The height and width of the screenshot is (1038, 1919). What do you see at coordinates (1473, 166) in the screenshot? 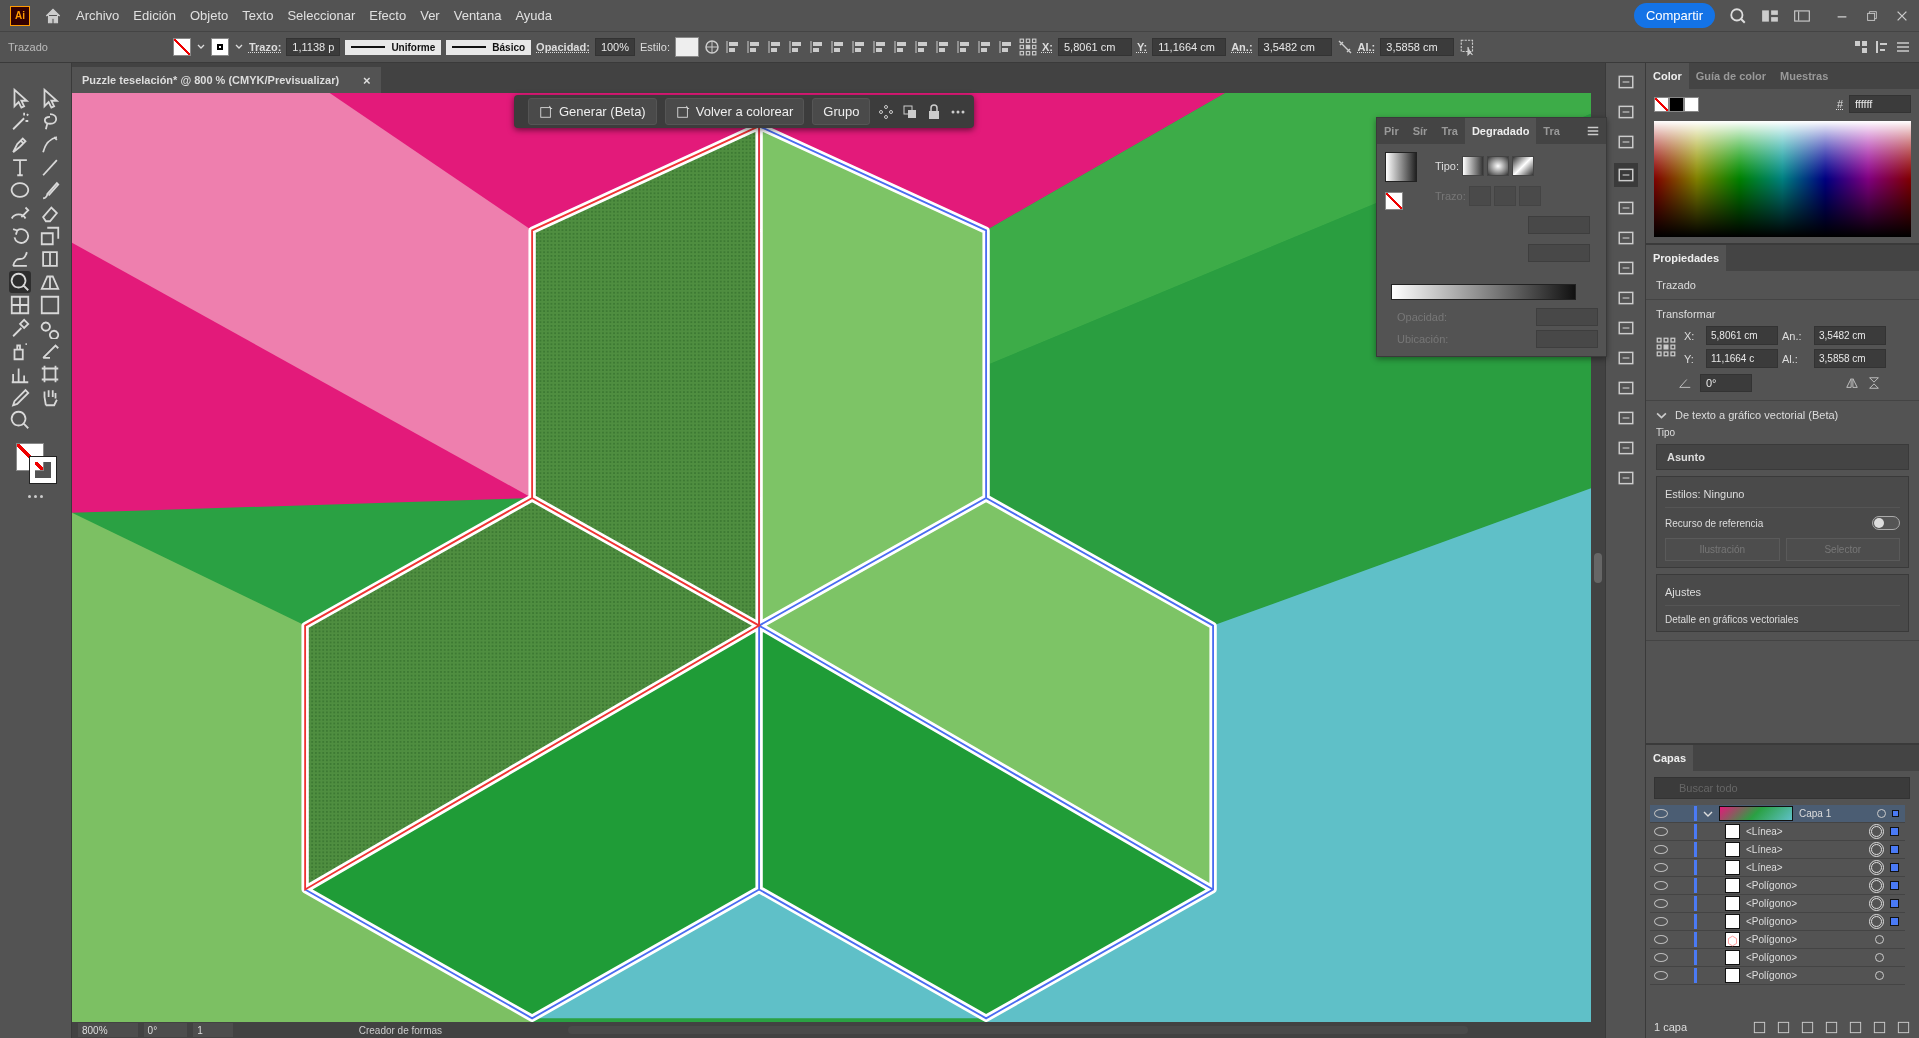
I see `linear-gradient-button` at bounding box center [1473, 166].